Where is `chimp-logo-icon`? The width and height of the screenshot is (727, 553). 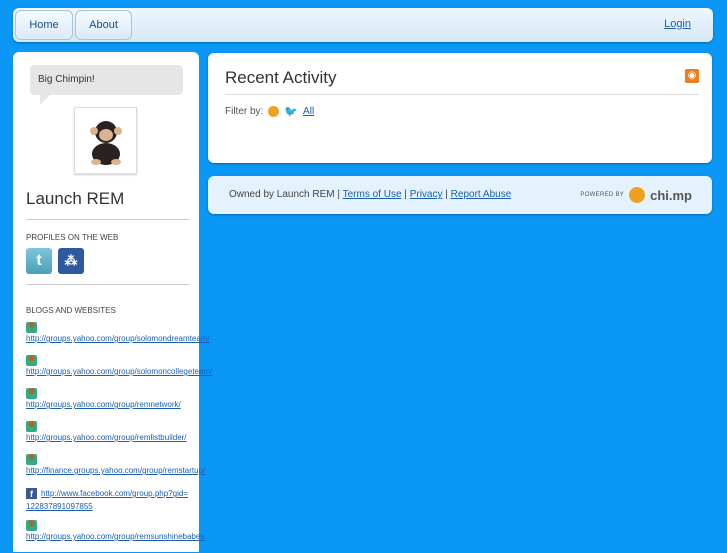 chimp-logo-icon is located at coordinates (637, 195).